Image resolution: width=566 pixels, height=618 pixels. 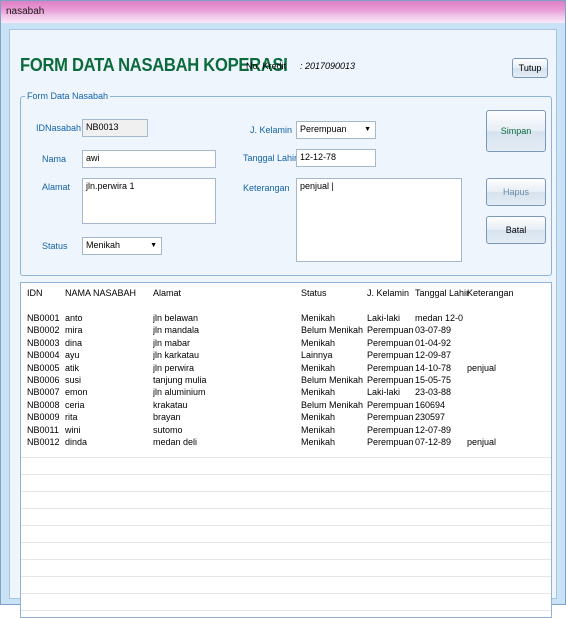 I want to click on table-cell: 12-09-87, so click(x=433, y=355).